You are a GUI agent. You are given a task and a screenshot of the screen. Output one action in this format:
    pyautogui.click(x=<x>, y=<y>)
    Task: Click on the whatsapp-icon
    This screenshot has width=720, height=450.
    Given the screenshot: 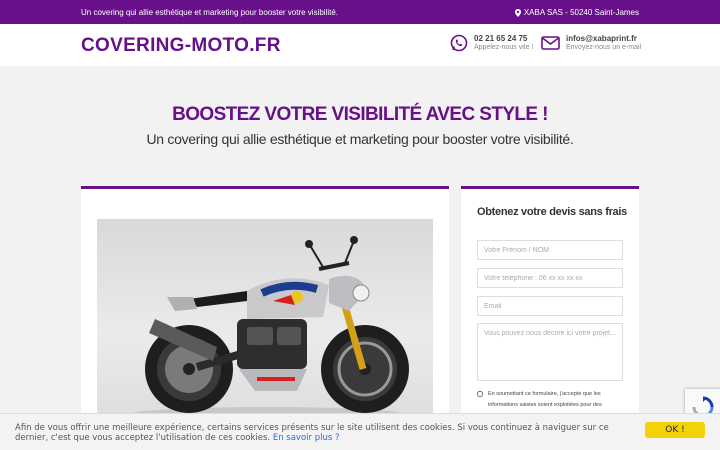 What is the action you would take?
    pyautogui.click(x=459, y=43)
    